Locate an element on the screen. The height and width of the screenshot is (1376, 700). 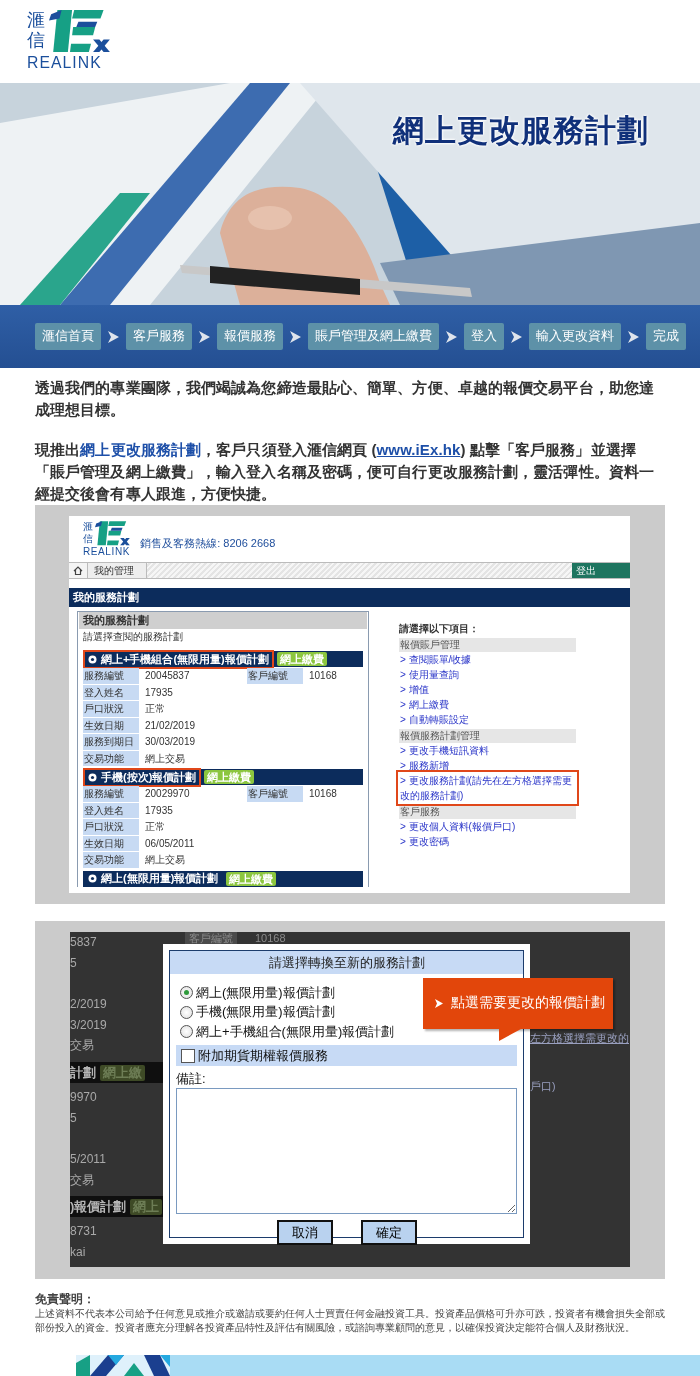
disclaimer-text: 上述資料不代表本公司給予任何意見或推介或邀請或要約任何人士買賣任何金融投資工具。投資產品價格可升亦可跌，投資者有機會損失全部或部份投入的資金。投資者應充分理解各投資產品特性及評估有關風險，或諮詢專業顧問的意見，以確保投資決定能符合個人及財務狀況。 is located at coordinates (350, 1320).